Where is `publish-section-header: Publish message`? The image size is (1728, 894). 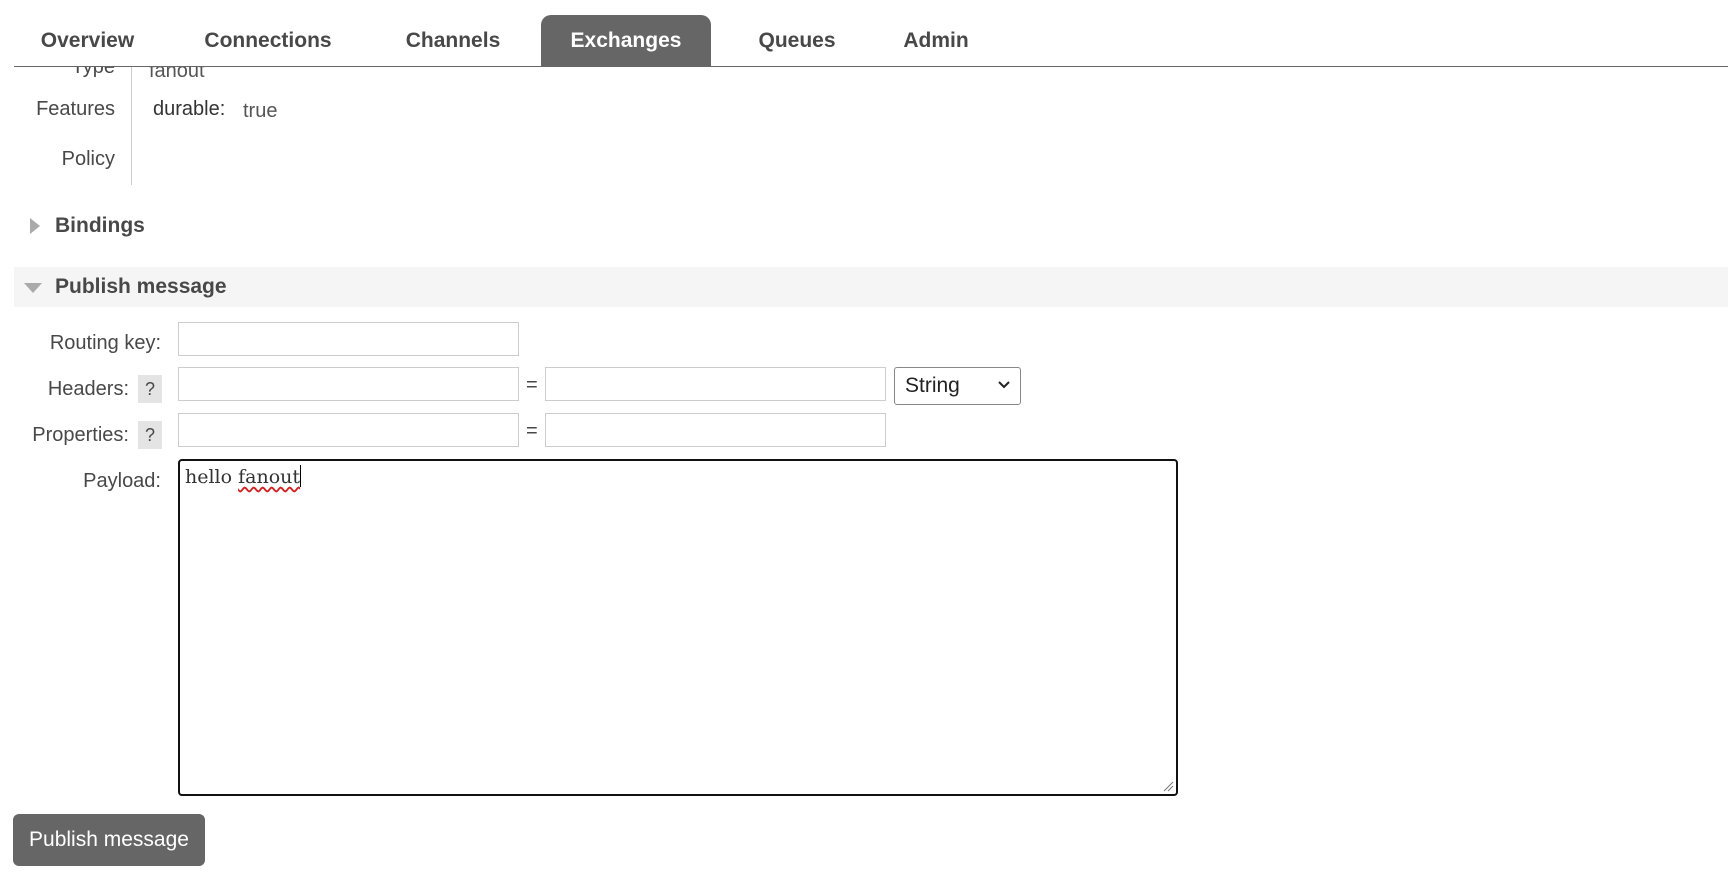 publish-section-header: Publish message is located at coordinates (871, 287).